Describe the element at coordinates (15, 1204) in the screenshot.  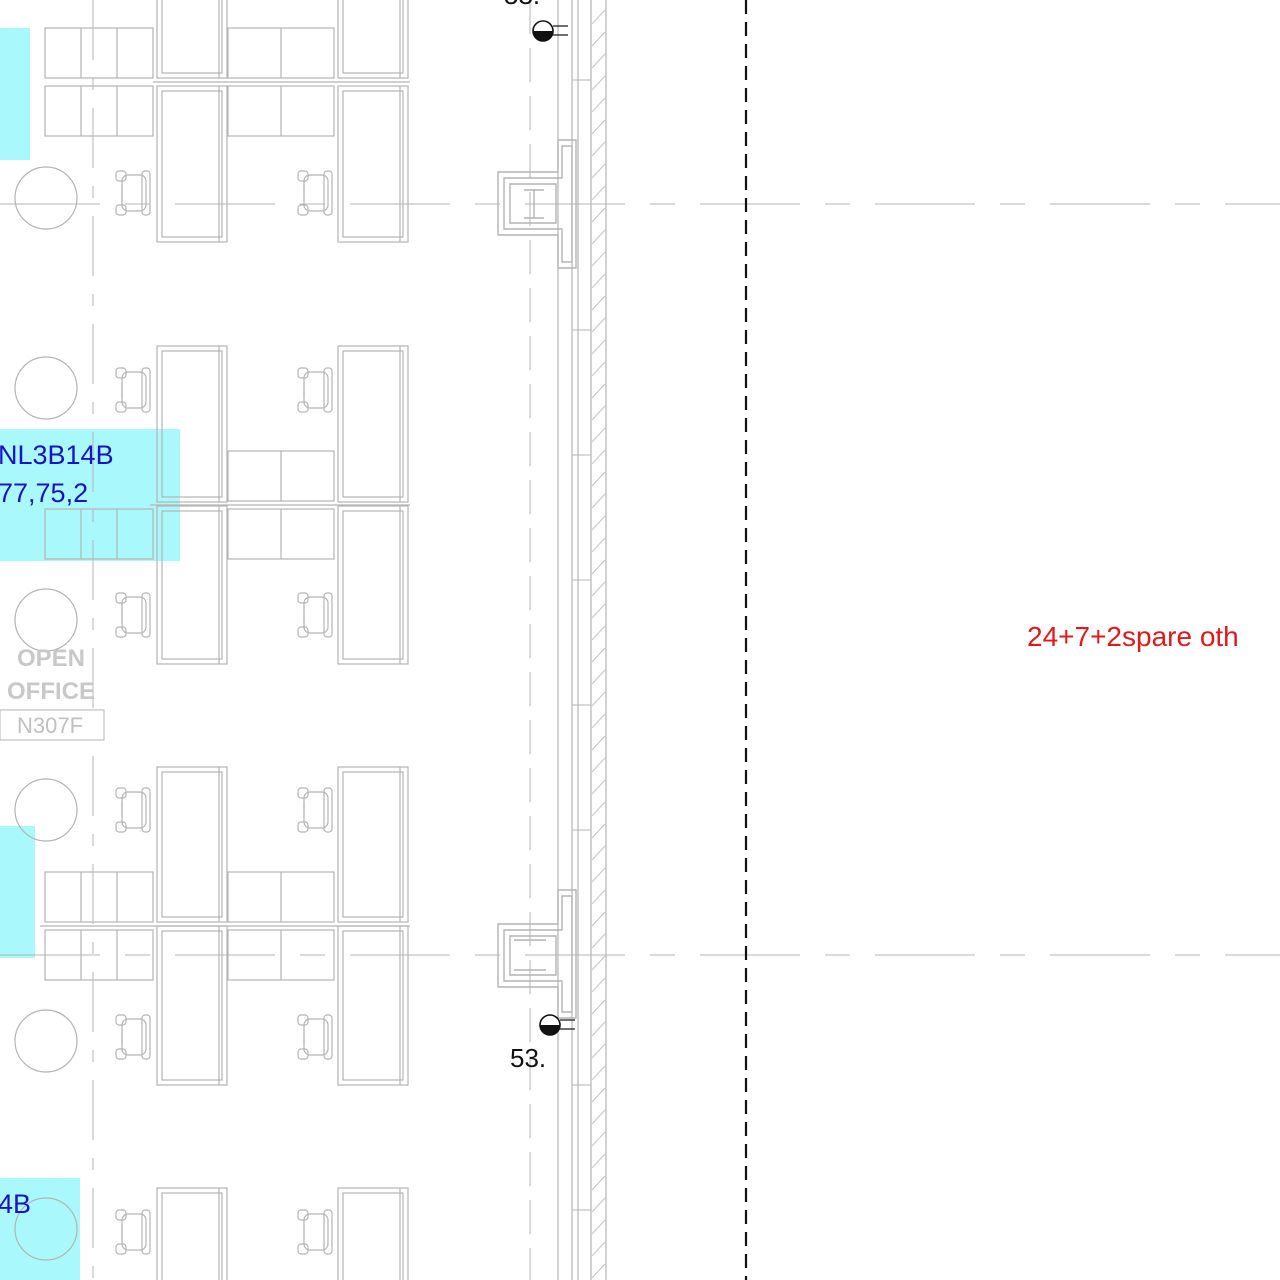
I see `zone-label: 4B` at that location.